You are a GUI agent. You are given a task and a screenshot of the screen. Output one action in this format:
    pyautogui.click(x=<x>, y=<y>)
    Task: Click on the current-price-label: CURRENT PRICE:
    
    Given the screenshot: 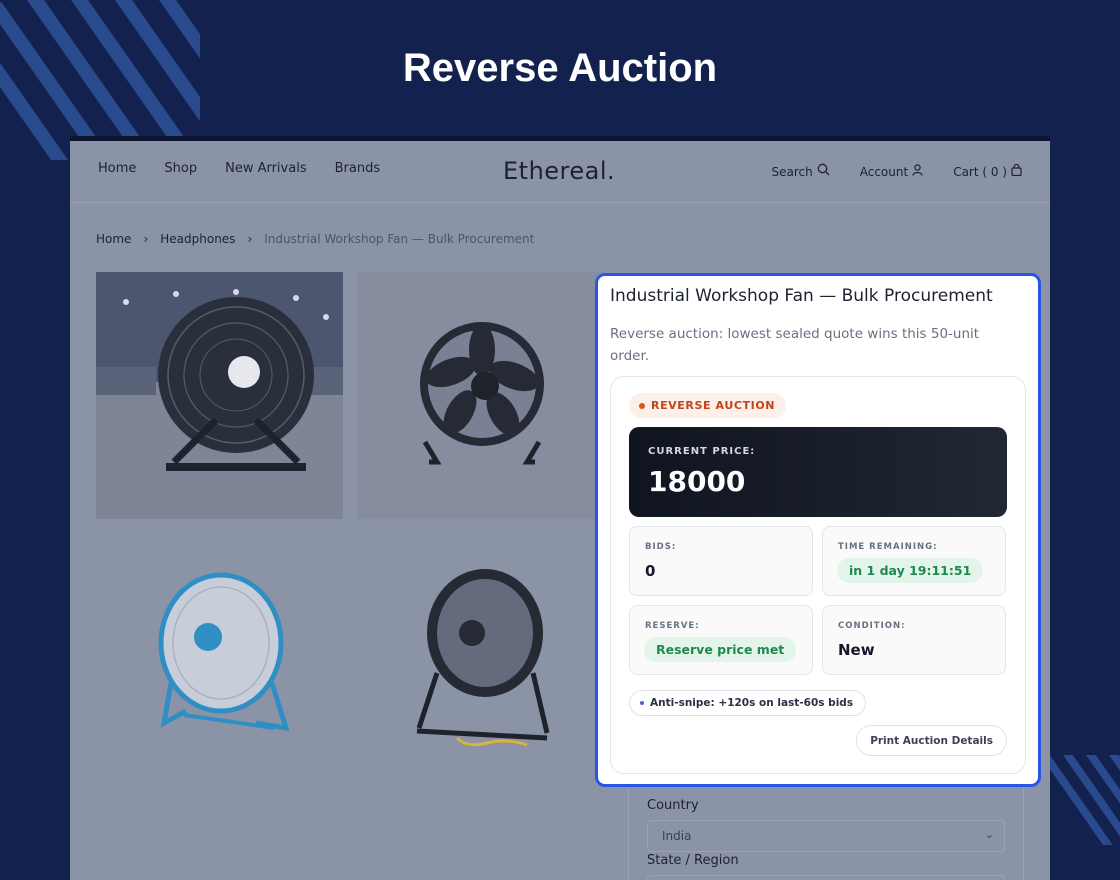 What is the action you would take?
    pyautogui.click(x=702, y=451)
    